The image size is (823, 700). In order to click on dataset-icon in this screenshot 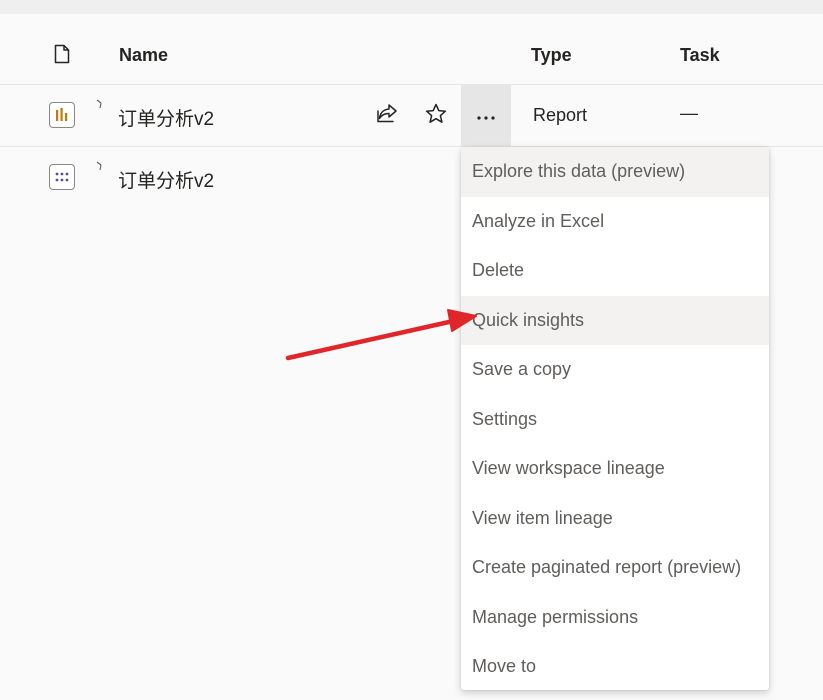, I will do `click(62, 177)`.